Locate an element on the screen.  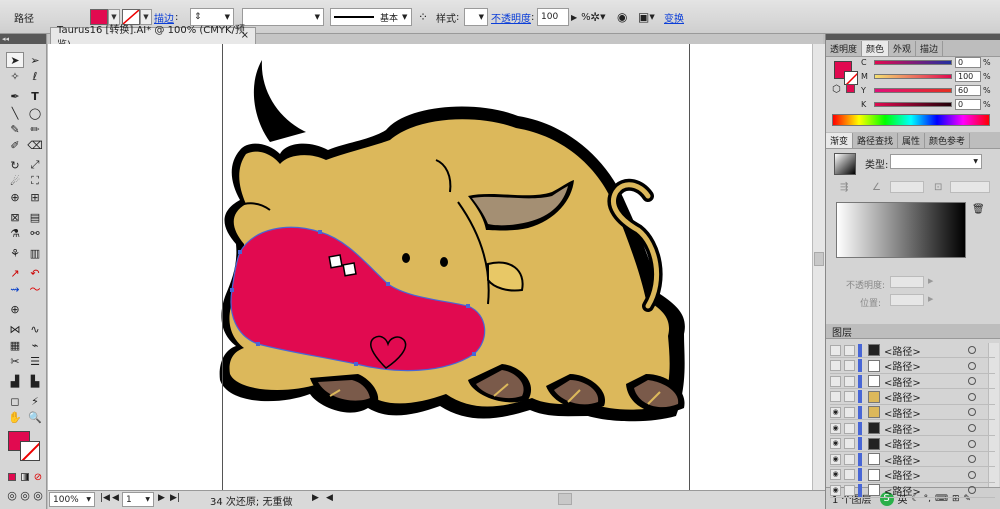
cyan-value: 0 is located at coordinates (968, 62).